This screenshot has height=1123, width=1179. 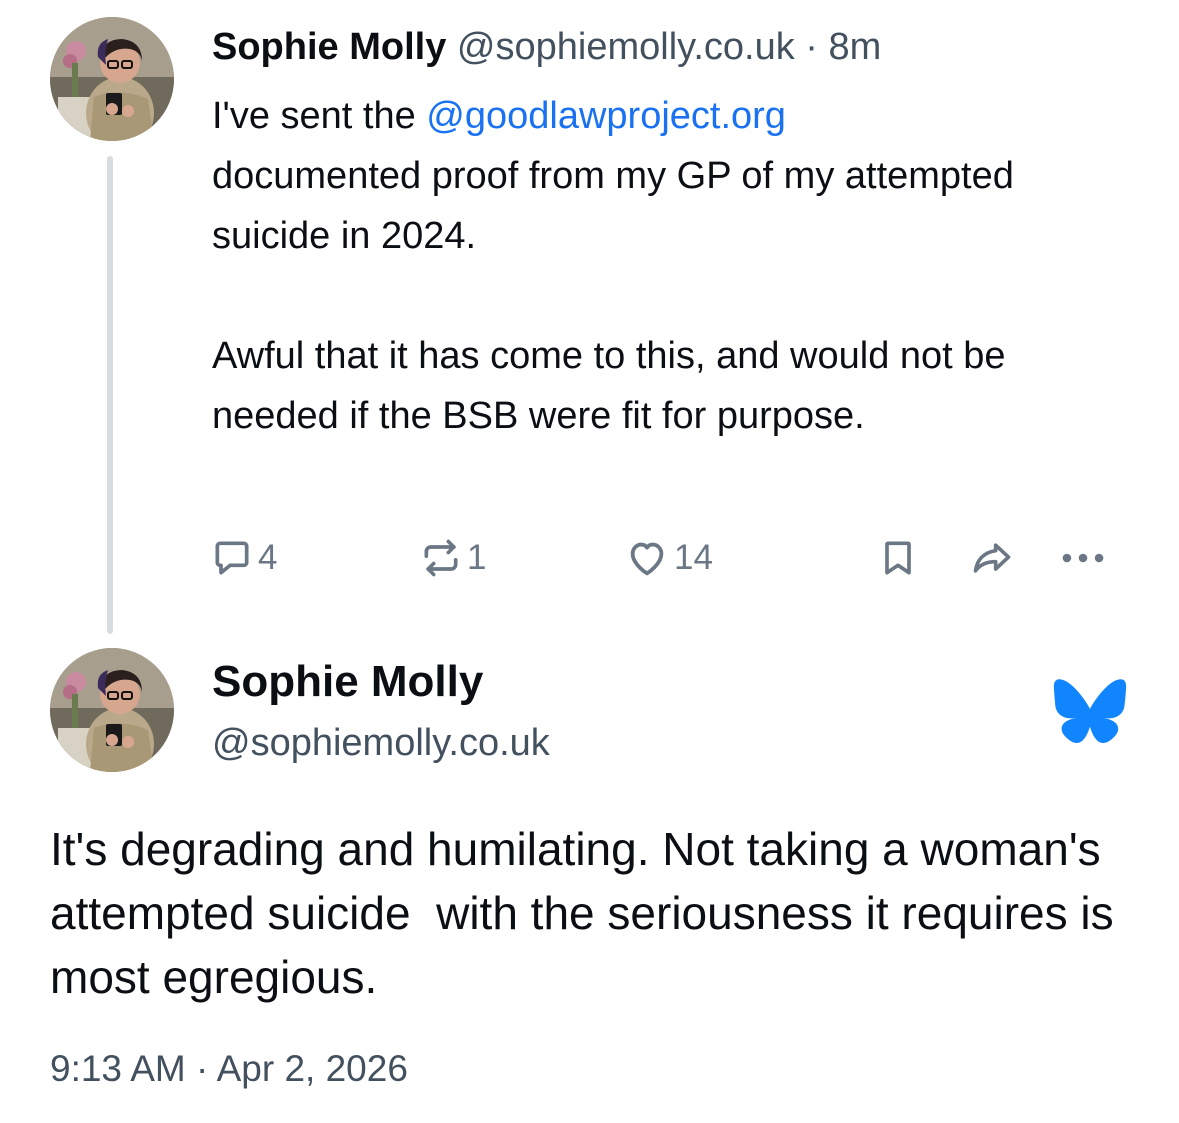 I want to click on repost-arrows-icon, so click(x=441, y=558).